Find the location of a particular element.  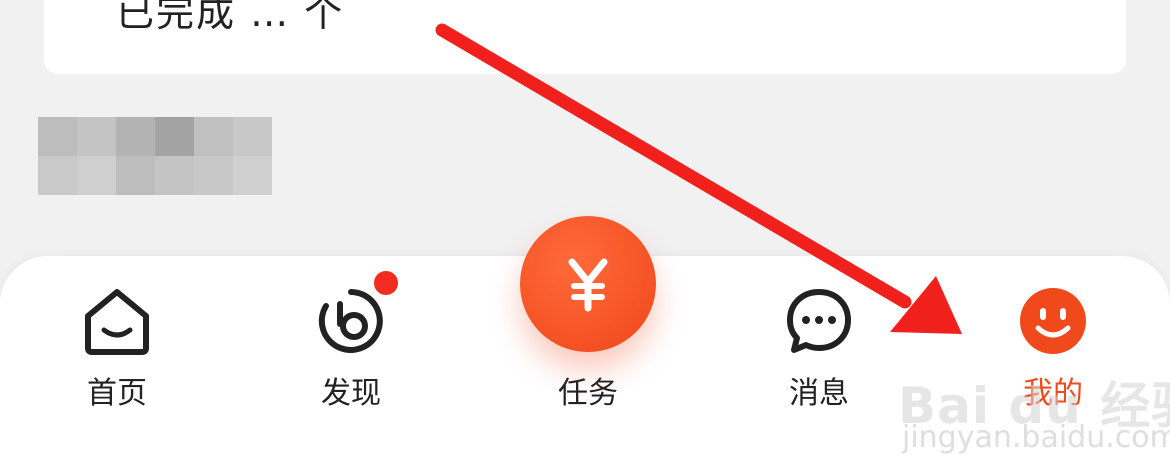

watermark-url: jingyan.baidu.com is located at coordinates (1036, 437).